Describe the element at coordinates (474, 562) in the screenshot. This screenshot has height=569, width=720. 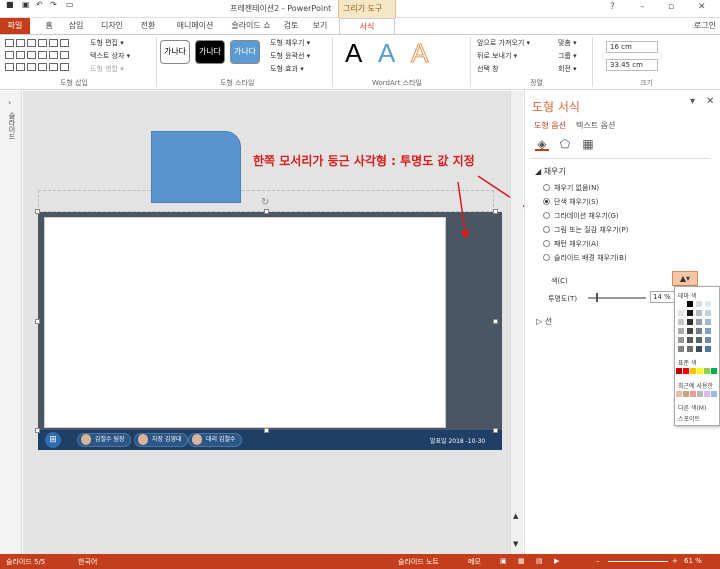
I see `comments-button: 메모` at that location.